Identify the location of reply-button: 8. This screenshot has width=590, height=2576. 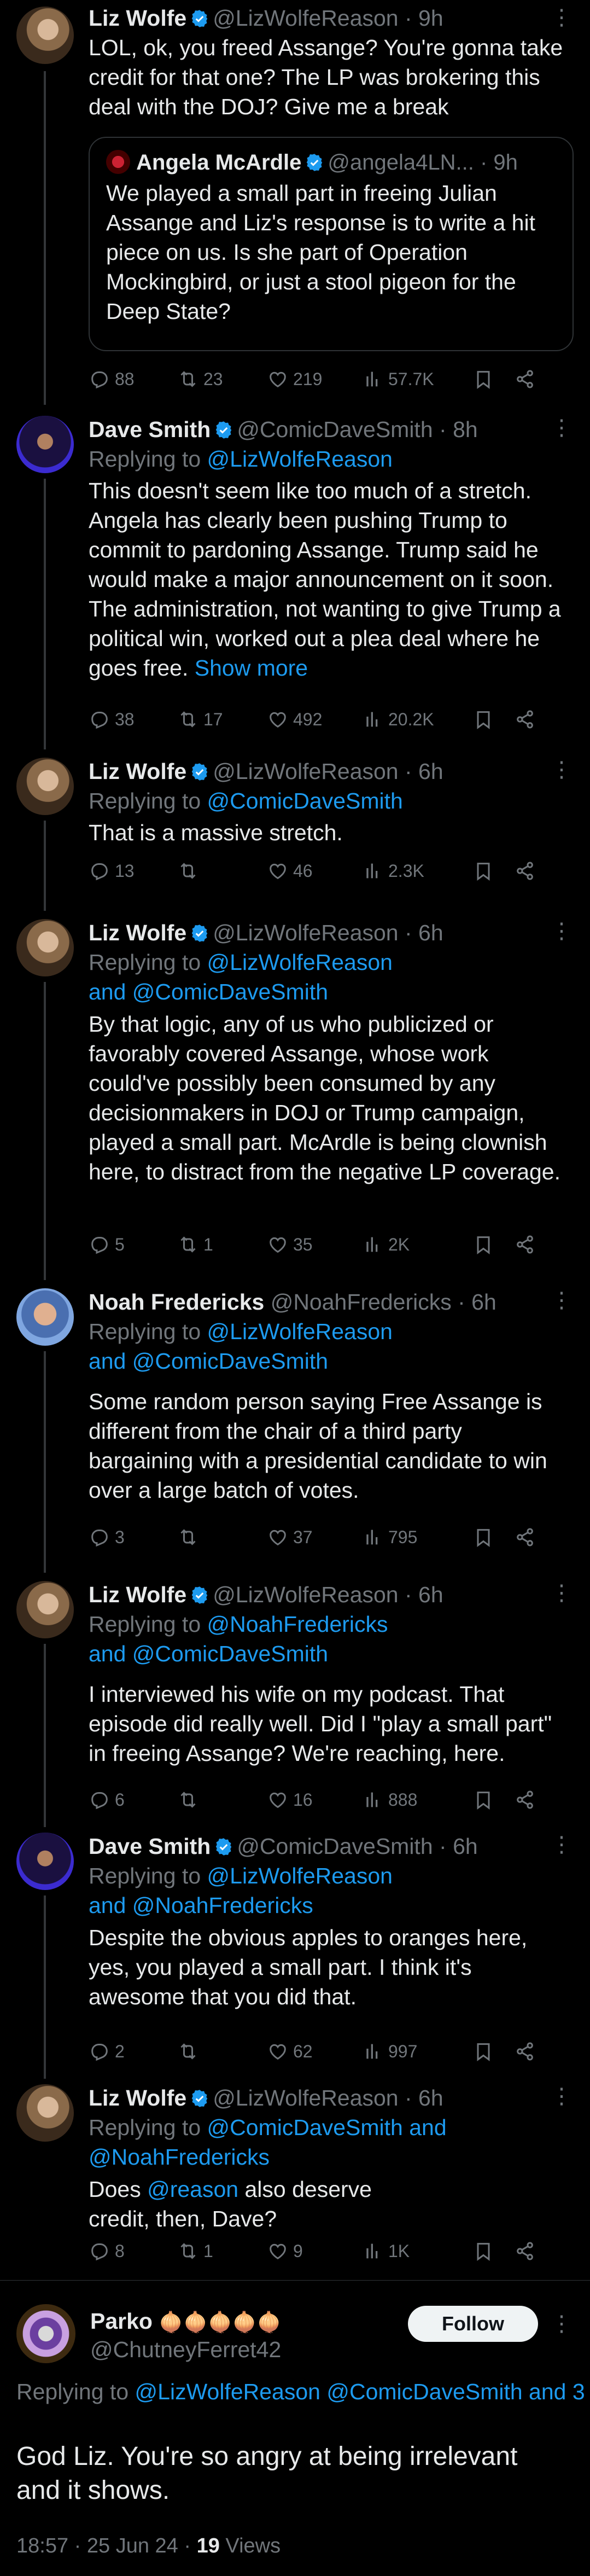
(133, 2251).